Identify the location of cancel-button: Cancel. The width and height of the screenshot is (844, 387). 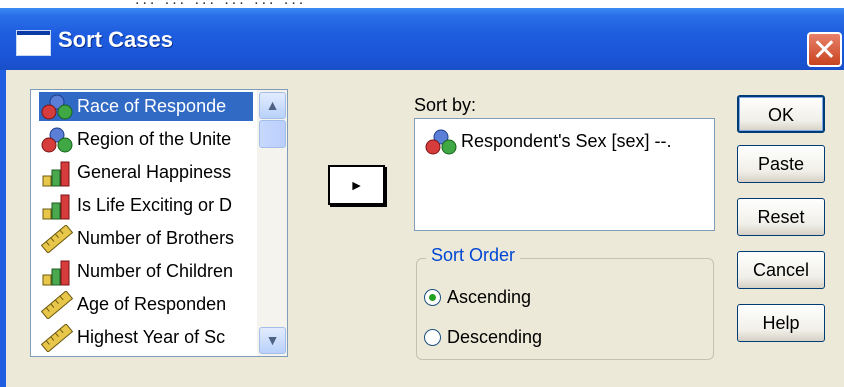
(781, 270).